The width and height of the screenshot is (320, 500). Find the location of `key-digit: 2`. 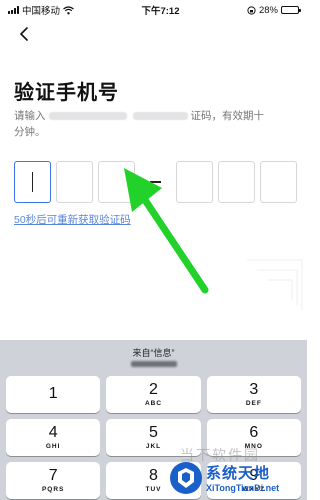

key-digit: 2 is located at coordinates (153, 389).